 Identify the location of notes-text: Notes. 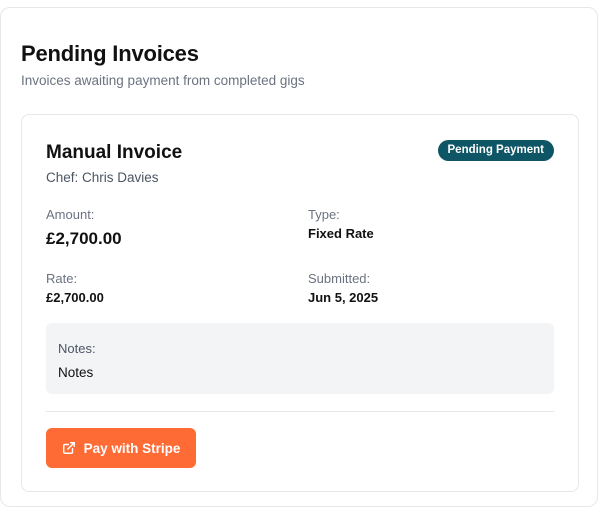
(76, 372).